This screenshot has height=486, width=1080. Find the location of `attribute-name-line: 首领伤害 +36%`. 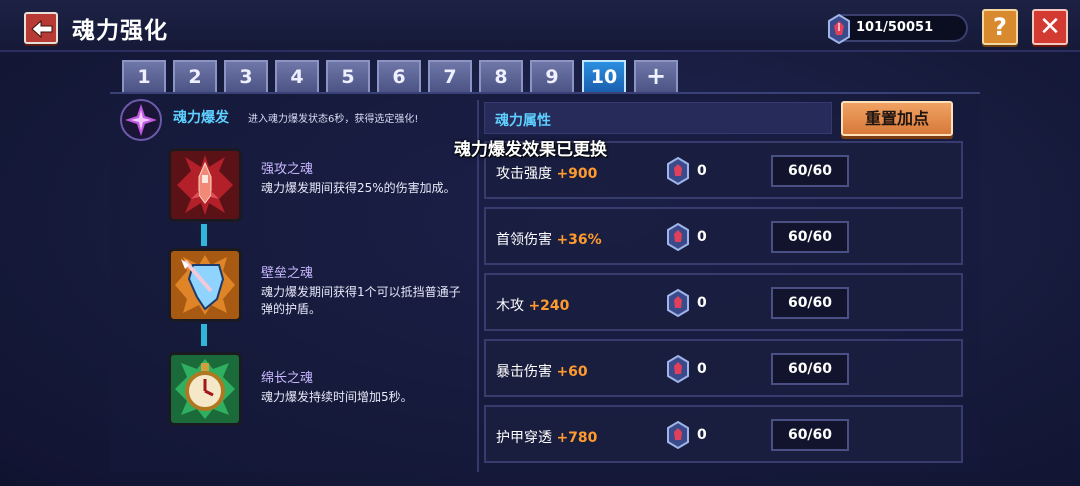

attribute-name-line: 首领伤害 +36% is located at coordinates (549, 239).